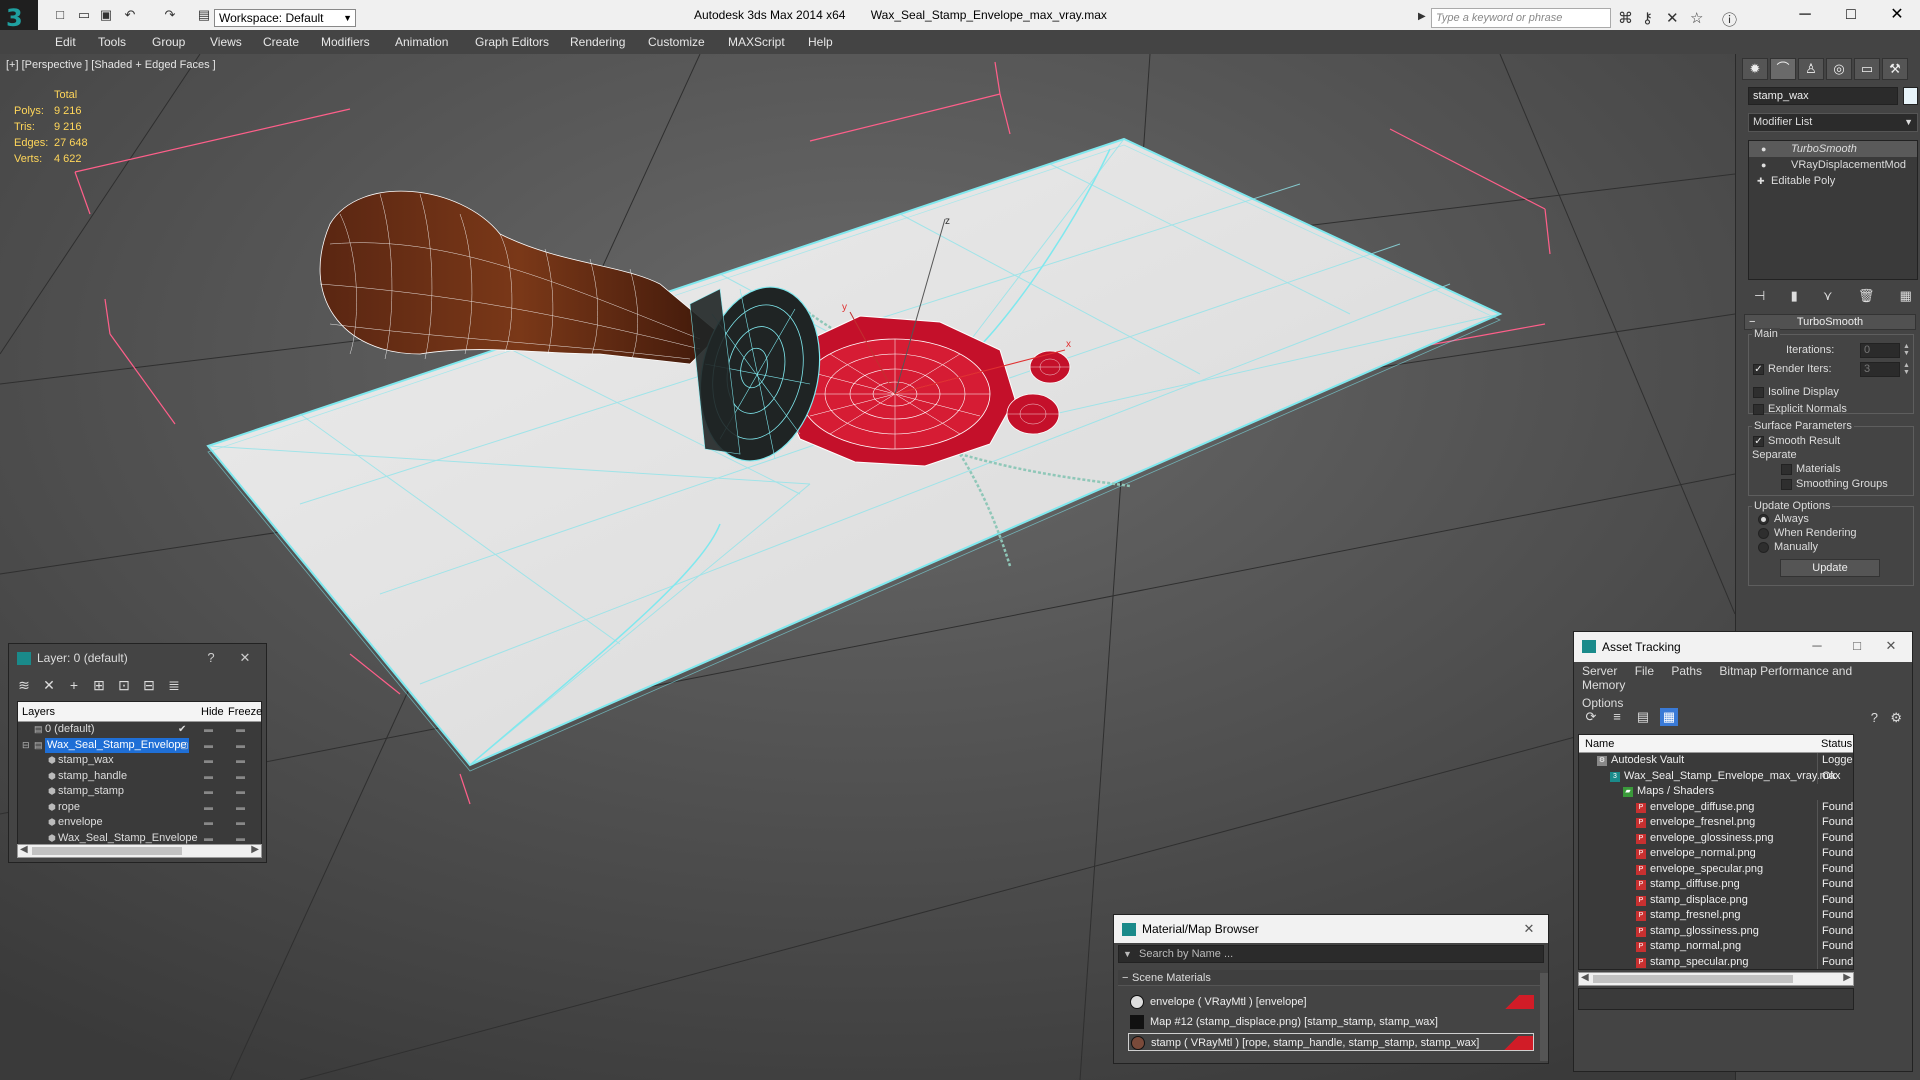 This screenshot has width=1920, height=1080. What do you see at coordinates (1716, 823) in the screenshot?
I see `asset-row: Penvelope_fresnel.png Found` at bounding box center [1716, 823].